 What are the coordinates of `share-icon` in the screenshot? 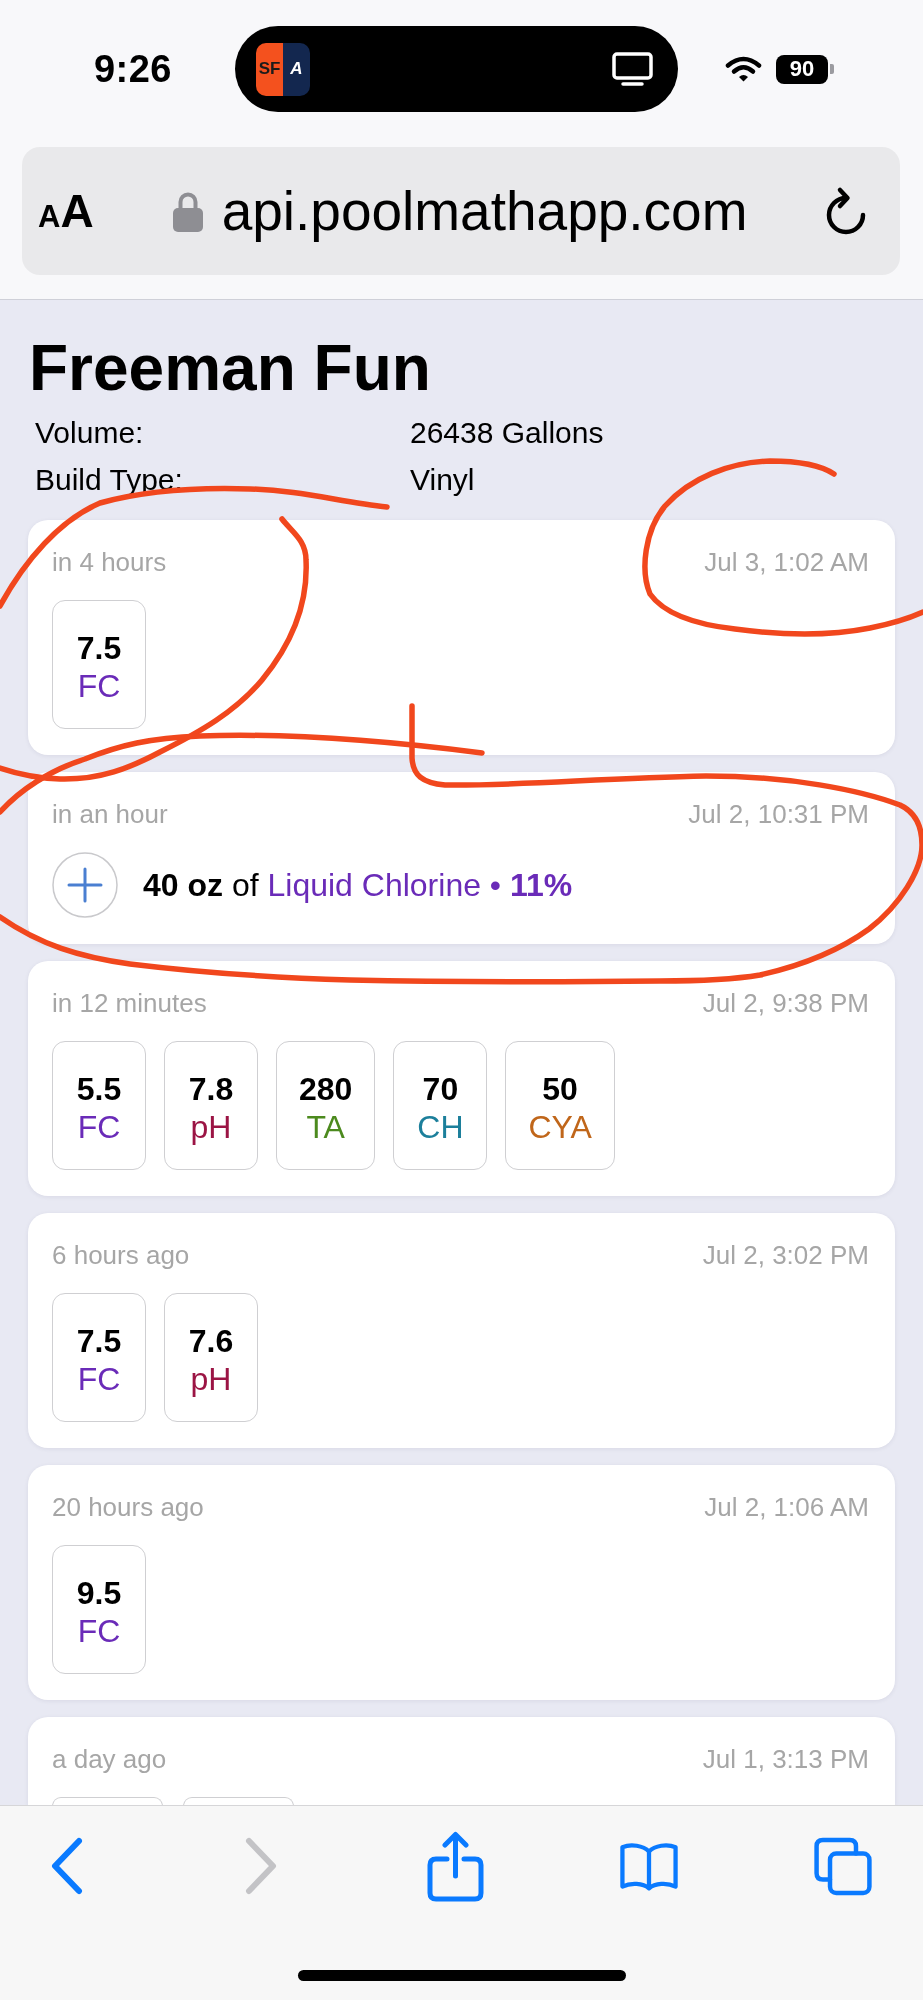 It's located at (455, 1866).